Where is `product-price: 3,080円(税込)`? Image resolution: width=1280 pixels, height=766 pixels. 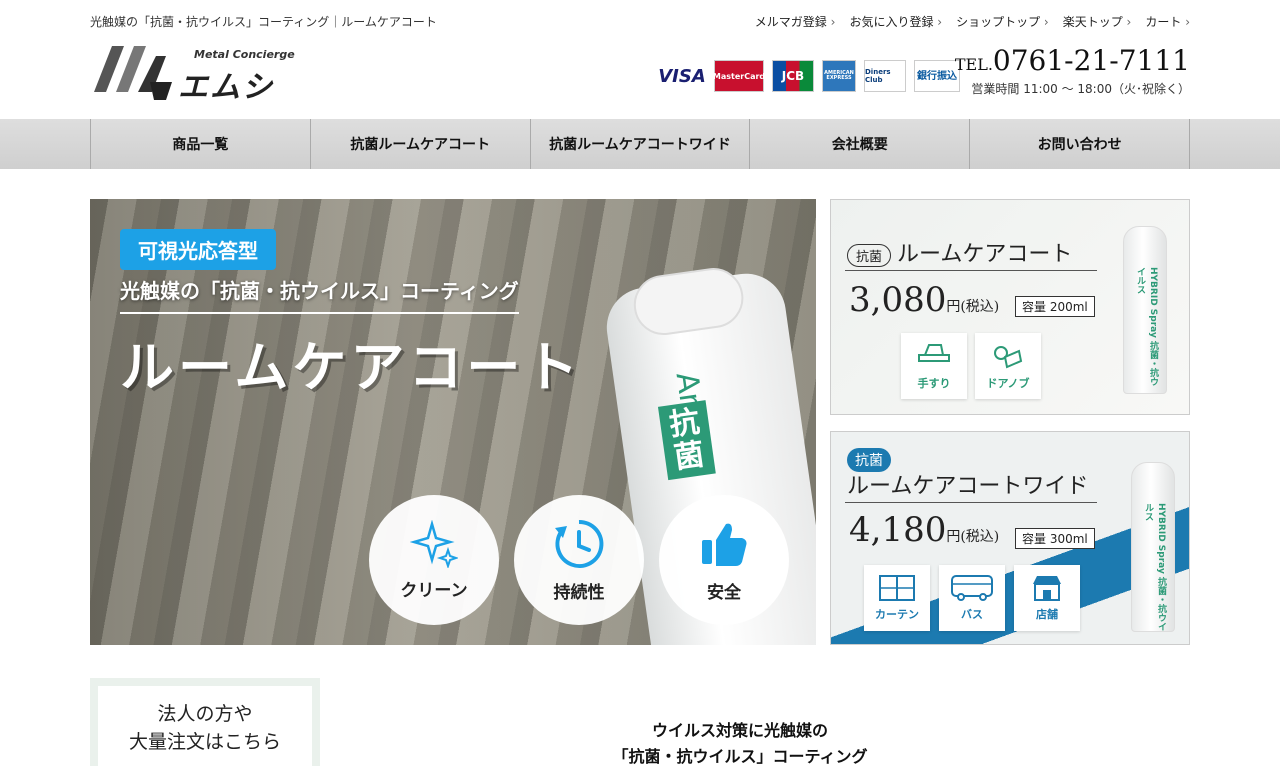 product-price: 3,080円(税込) is located at coordinates (924, 300).